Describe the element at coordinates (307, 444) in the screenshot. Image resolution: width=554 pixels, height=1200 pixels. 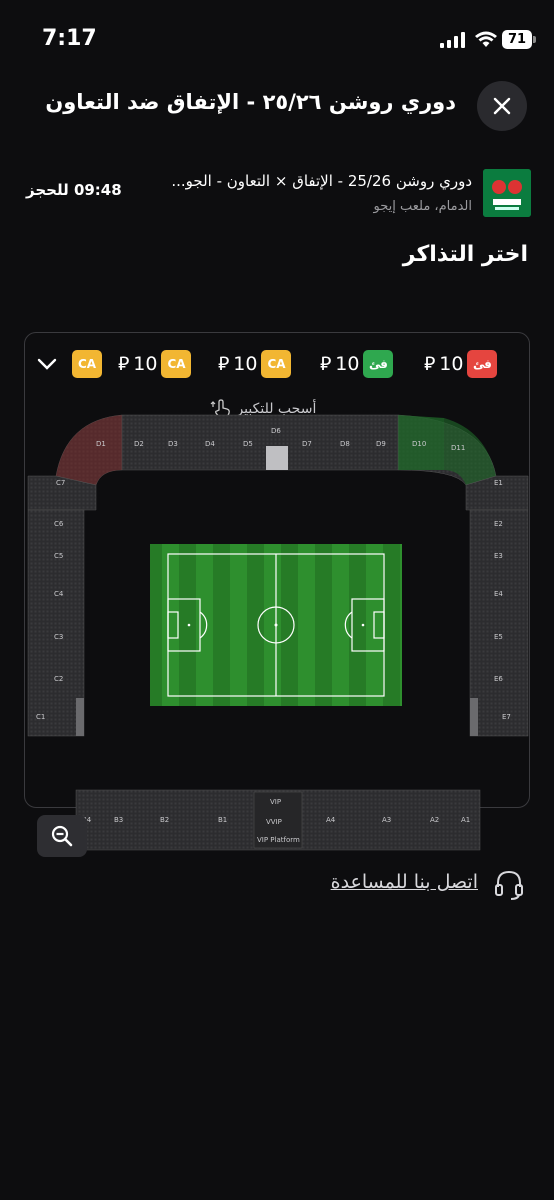
I see `section-label: D7` at that location.